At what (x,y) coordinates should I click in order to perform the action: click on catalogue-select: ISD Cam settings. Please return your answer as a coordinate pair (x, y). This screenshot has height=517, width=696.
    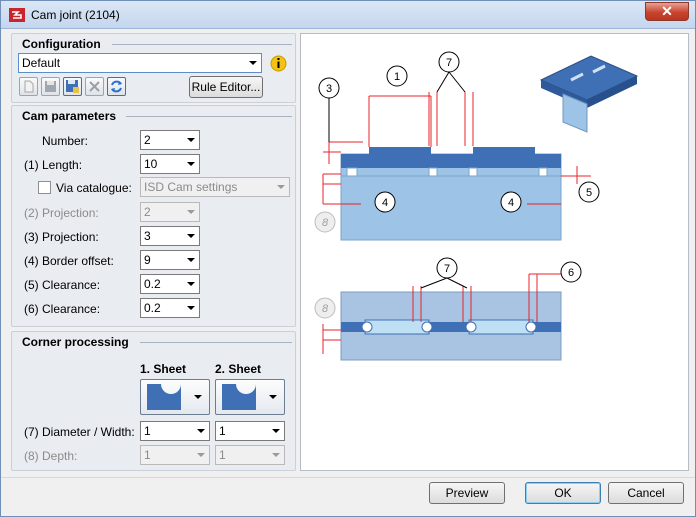
    Looking at the image, I should click on (215, 187).